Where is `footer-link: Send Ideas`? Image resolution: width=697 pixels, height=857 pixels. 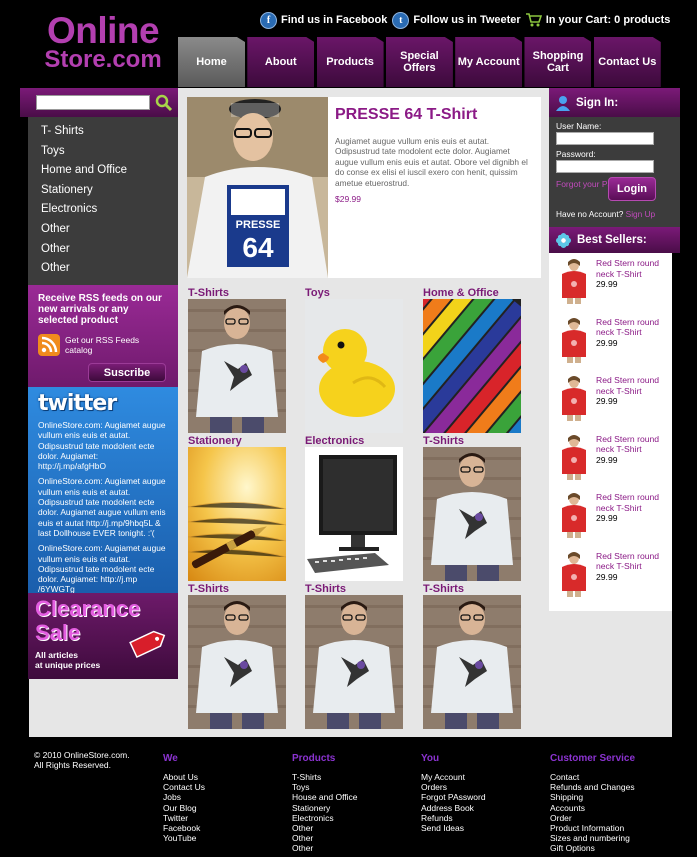
footer-link: Send Ideas is located at coordinates (453, 828).